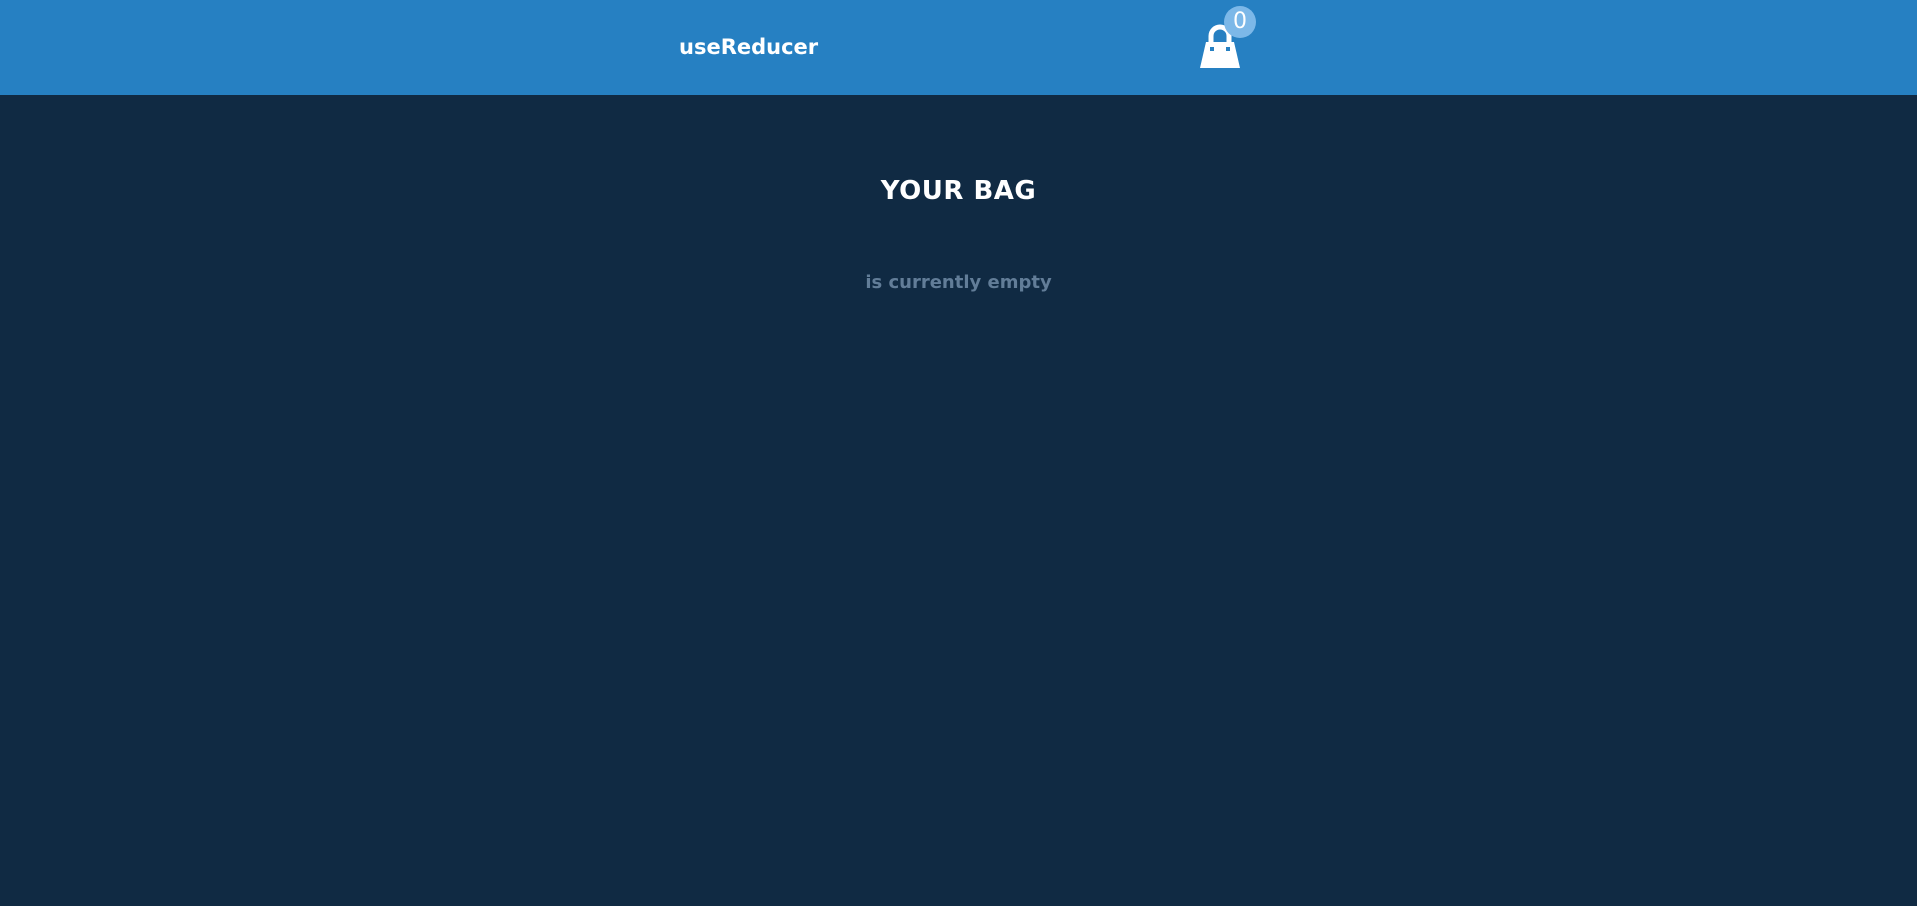  What do you see at coordinates (958, 191) in the screenshot?
I see `cart-title: YOUR BAG` at bounding box center [958, 191].